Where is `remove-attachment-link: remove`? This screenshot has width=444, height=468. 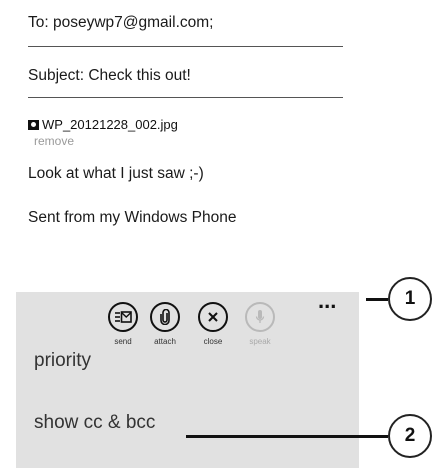 remove-attachment-link: remove is located at coordinates (54, 141).